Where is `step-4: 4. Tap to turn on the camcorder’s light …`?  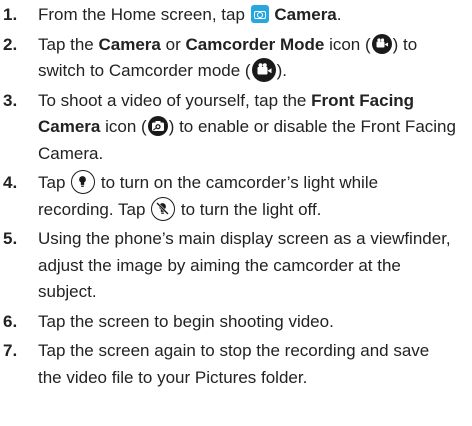 step-4: 4. Tap to turn on the camcorder’s light … is located at coordinates (236, 196).